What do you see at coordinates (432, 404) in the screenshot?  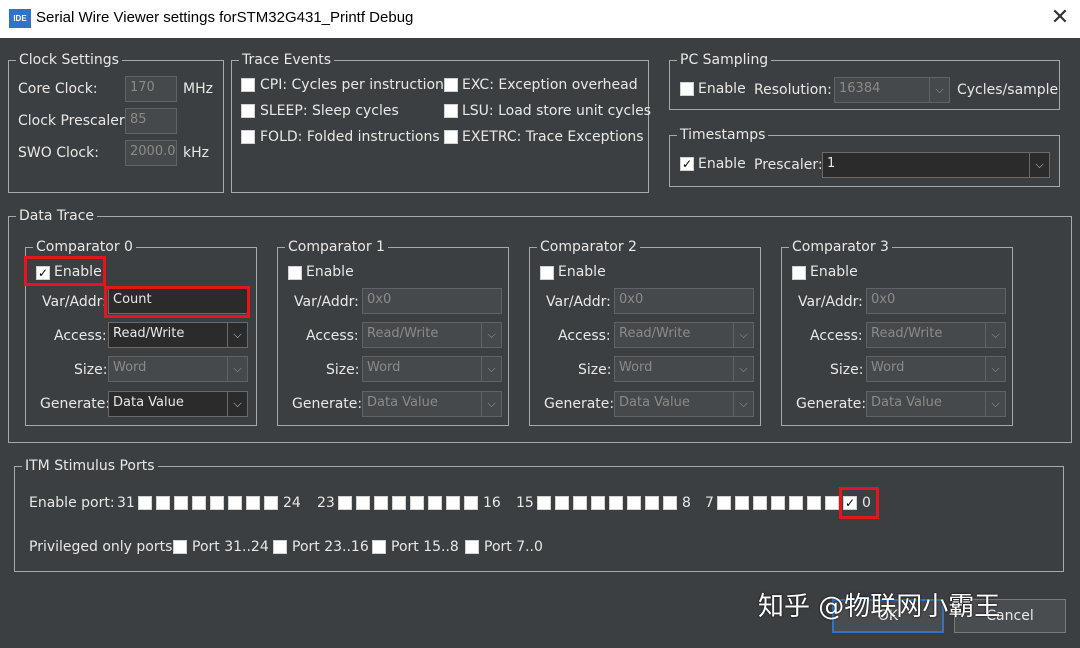 I see `comparator-1-generate-select: Data Value ⌵` at bounding box center [432, 404].